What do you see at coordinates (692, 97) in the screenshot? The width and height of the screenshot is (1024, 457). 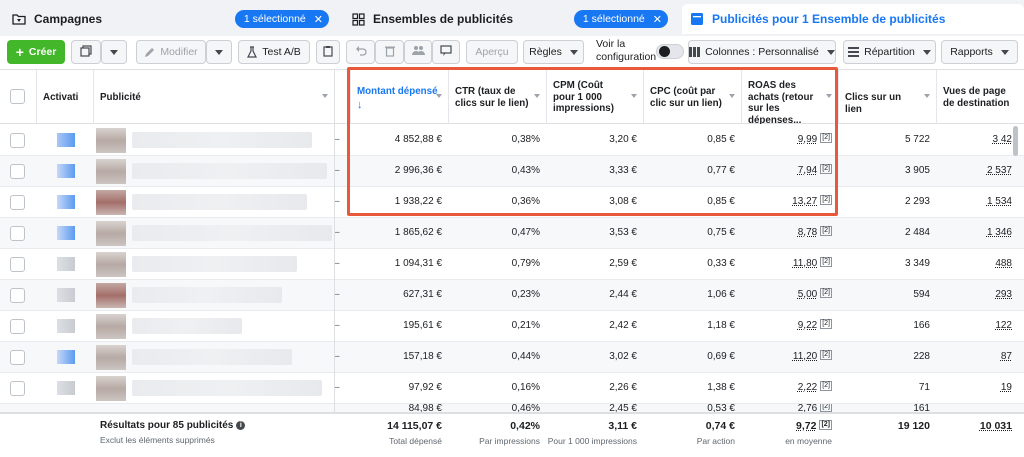 I see `column-header-cpc: CPC (coût par clic sur un lien)` at bounding box center [692, 97].